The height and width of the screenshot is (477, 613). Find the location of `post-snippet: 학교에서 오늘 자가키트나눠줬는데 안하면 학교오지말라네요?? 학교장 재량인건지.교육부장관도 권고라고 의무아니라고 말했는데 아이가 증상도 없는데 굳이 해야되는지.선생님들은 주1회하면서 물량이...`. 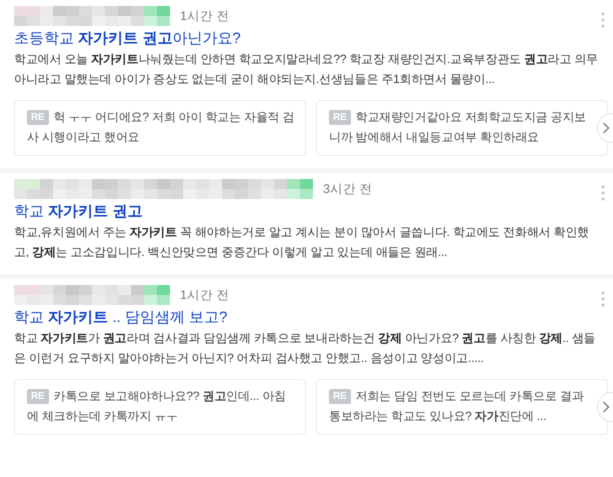

post-snippet: 학교에서 오늘 자가키트나눠줬는데 안하면 학교오지말라네요?? 학교장 재량인건지.교육부장관도 권고라고 의무아니라고 말했는데 아이가 증상도 없는데 굳이 해야되는지.선생님들은 주1회하면서 물량이... is located at coordinates (306, 69).